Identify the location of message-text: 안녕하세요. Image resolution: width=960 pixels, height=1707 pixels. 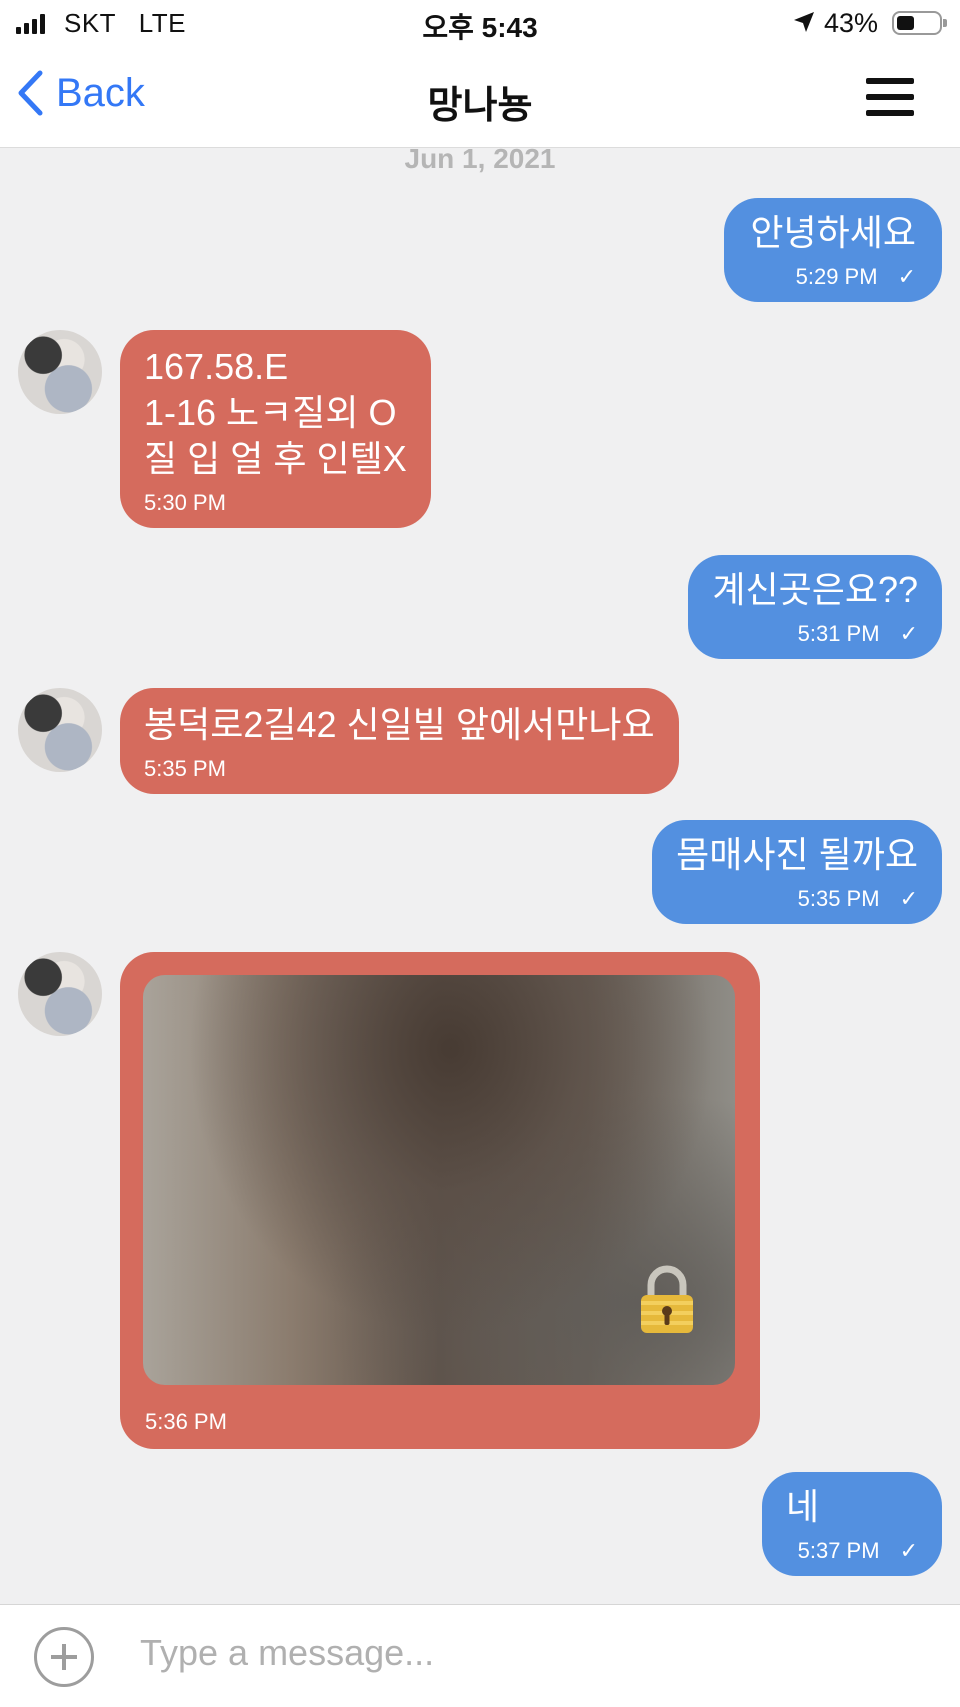
(833, 232).